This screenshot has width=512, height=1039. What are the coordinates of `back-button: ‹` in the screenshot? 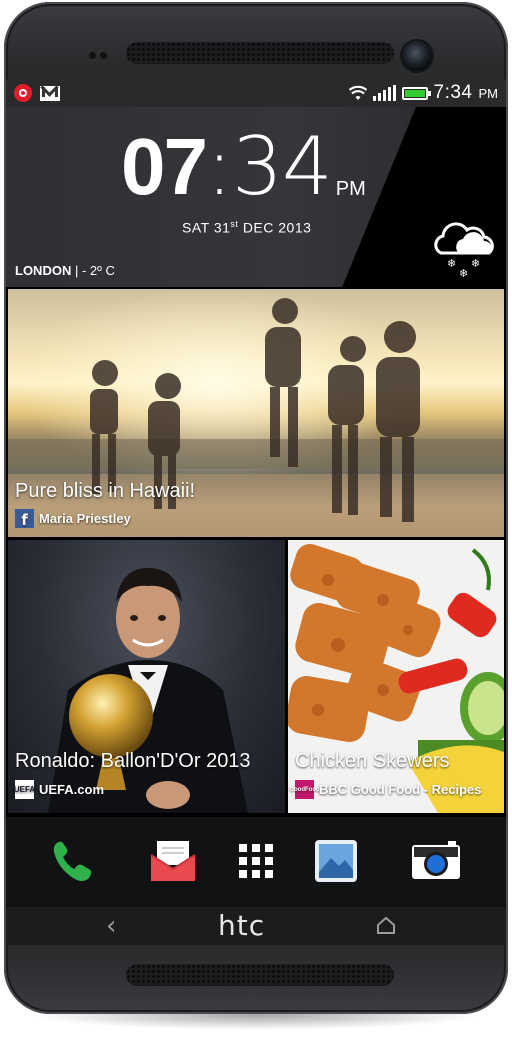 It's located at (111, 926).